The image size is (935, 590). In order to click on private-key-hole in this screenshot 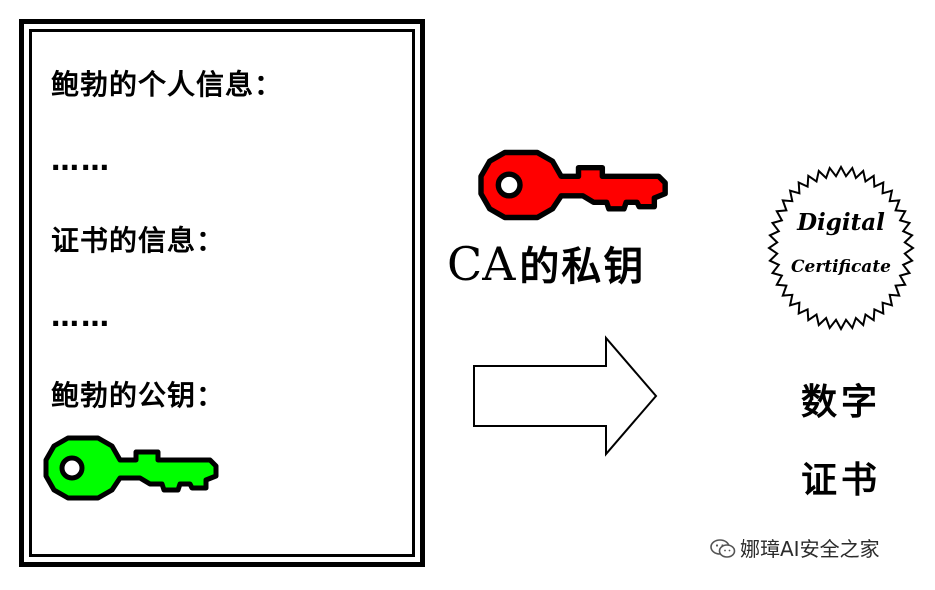, I will do `click(509, 185)`.